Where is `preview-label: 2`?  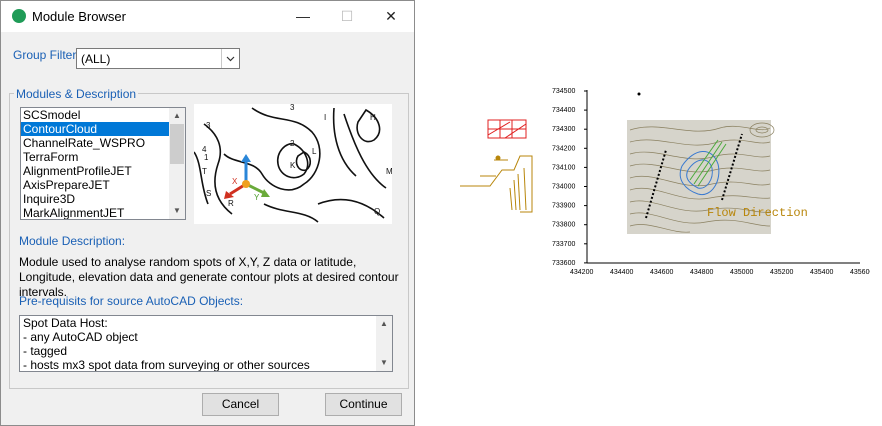 preview-label: 2 is located at coordinates (292, 143).